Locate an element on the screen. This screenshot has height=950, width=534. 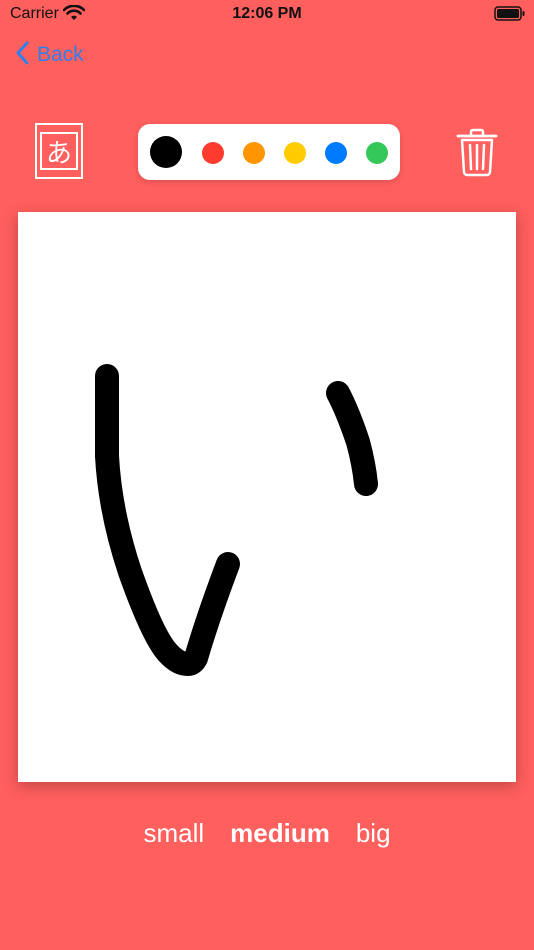
status-time: 12:06 PM is located at coordinates (267, 13).